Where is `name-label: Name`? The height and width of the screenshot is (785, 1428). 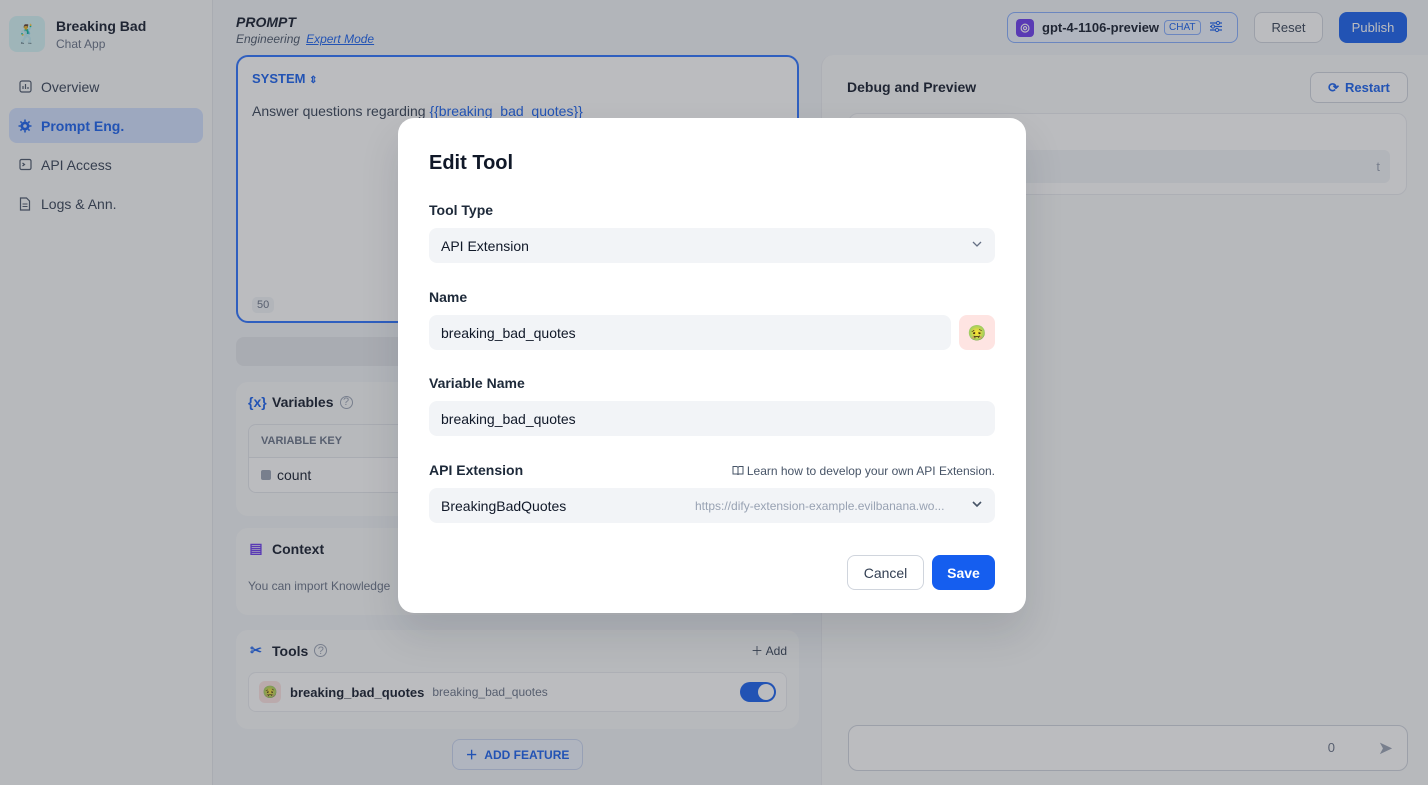
name-label: Name is located at coordinates (448, 297).